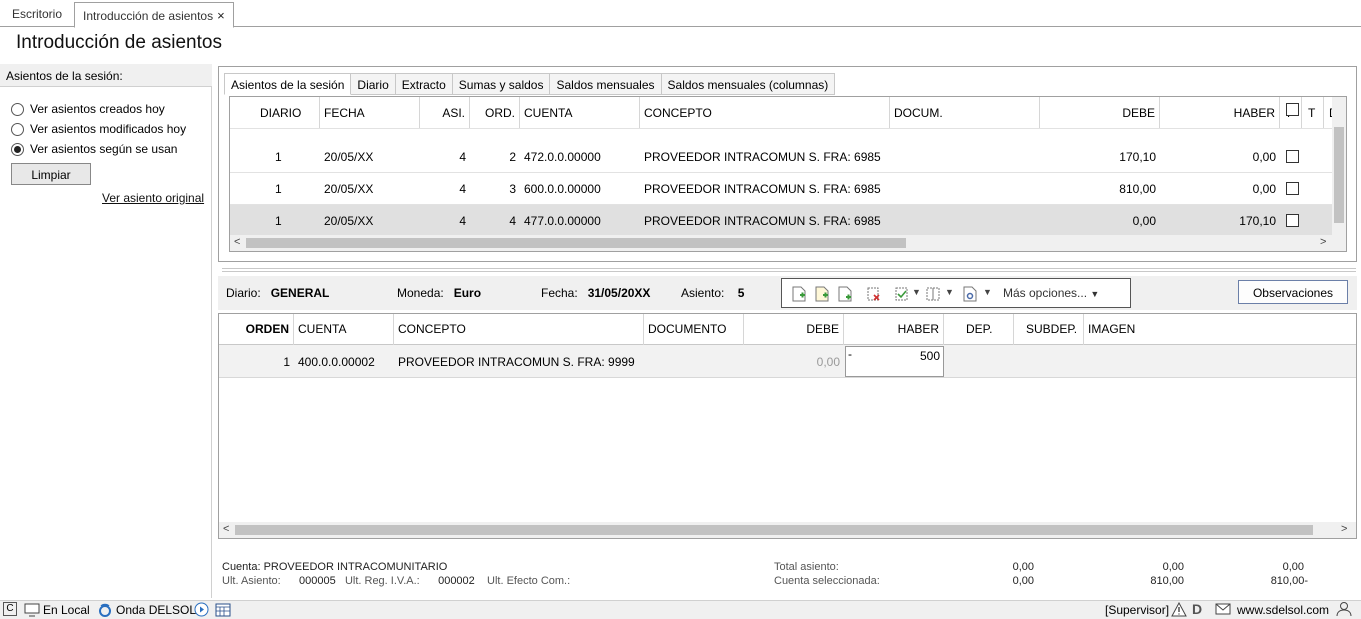 Image resolution: width=1361 pixels, height=619 pixels. I want to click on vertical-scrollbar, so click(1339, 167).